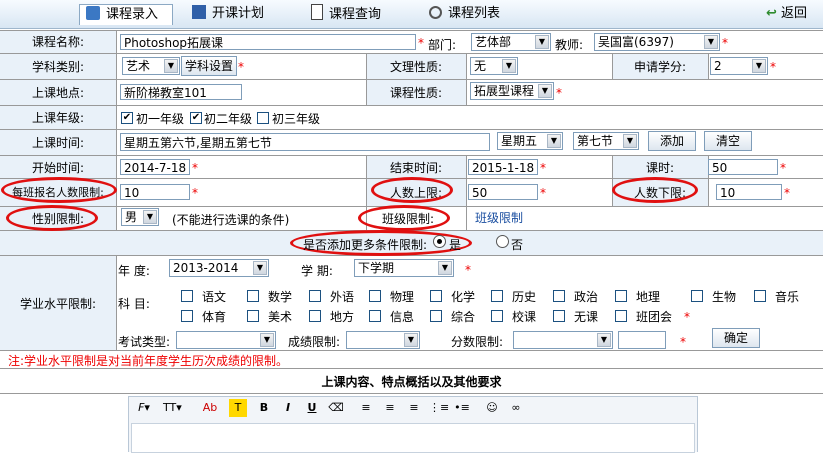 The height and width of the screenshot is (453, 823). I want to click on align-center-icon: ≡, so click(390, 408).